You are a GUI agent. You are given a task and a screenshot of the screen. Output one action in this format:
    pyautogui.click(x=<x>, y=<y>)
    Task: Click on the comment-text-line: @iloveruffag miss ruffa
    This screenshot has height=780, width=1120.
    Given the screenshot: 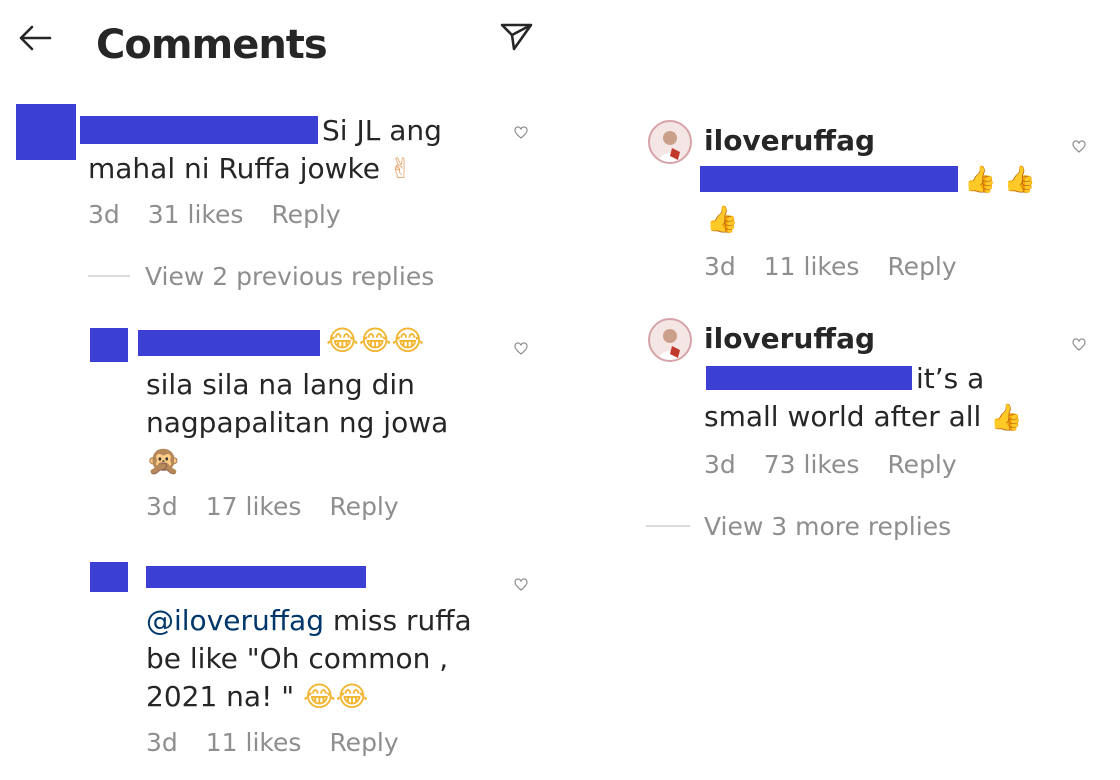 What is the action you would take?
    pyautogui.click(x=309, y=620)
    